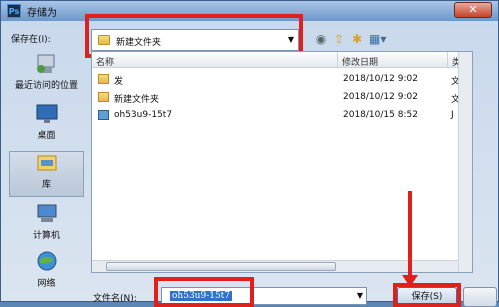 Image resolution: width=499 pixels, height=307 pixels. Describe the element at coordinates (321, 39) in the screenshot. I see `back-icon: ◉` at that location.